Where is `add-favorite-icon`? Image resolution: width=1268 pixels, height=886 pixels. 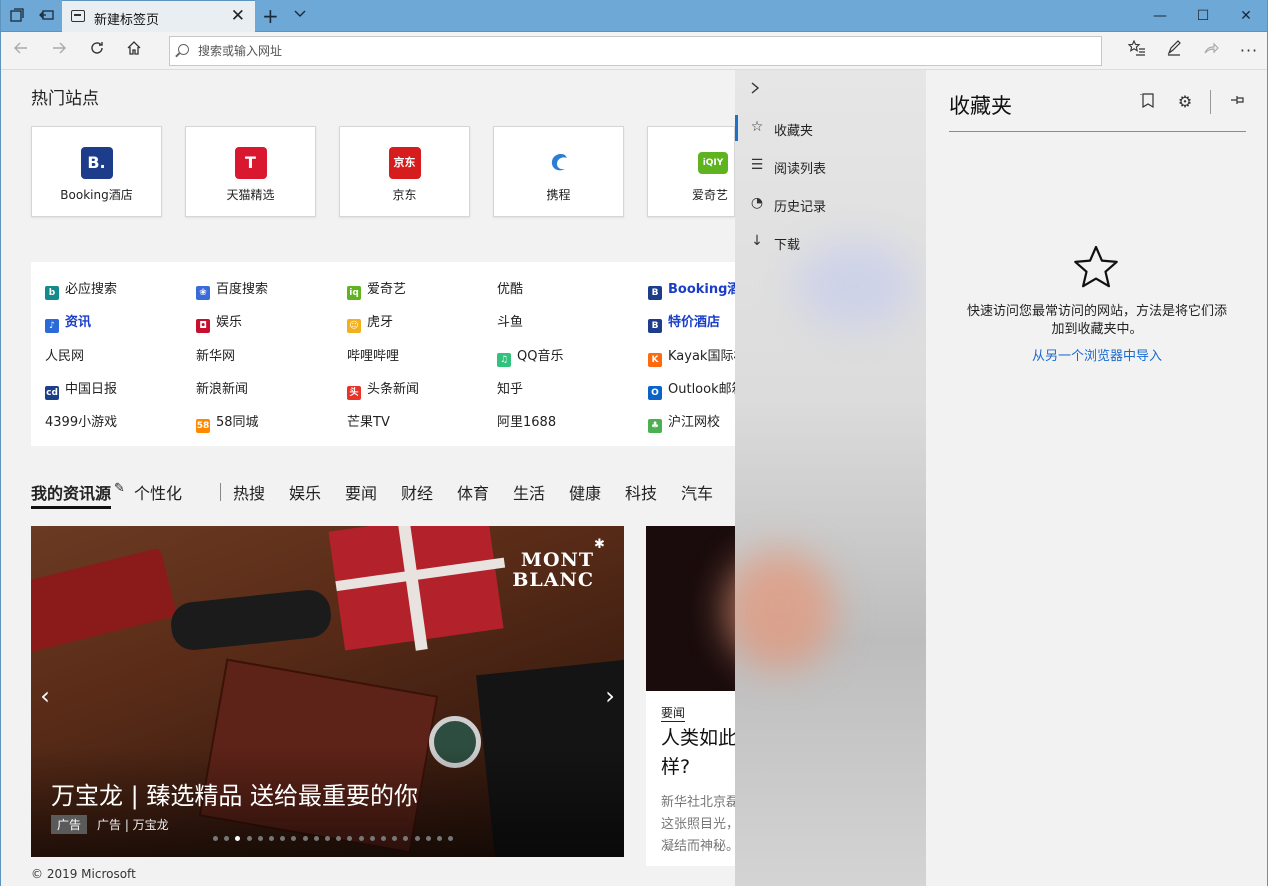 add-favorite-icon is located at coordinates (1148, 102).